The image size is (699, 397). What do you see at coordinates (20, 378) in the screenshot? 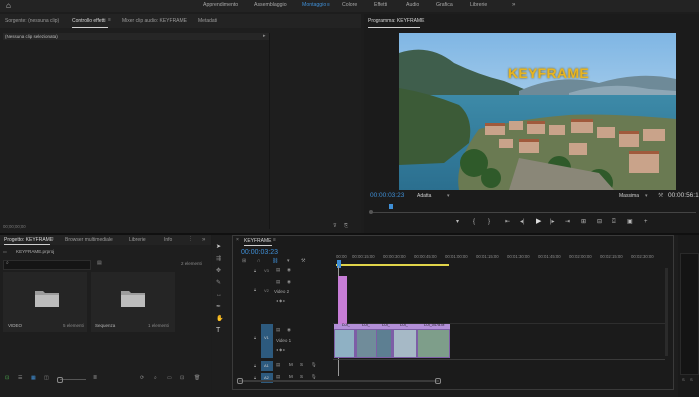
I see `list-view-icon: ☰` at bounding box center [20, 378].